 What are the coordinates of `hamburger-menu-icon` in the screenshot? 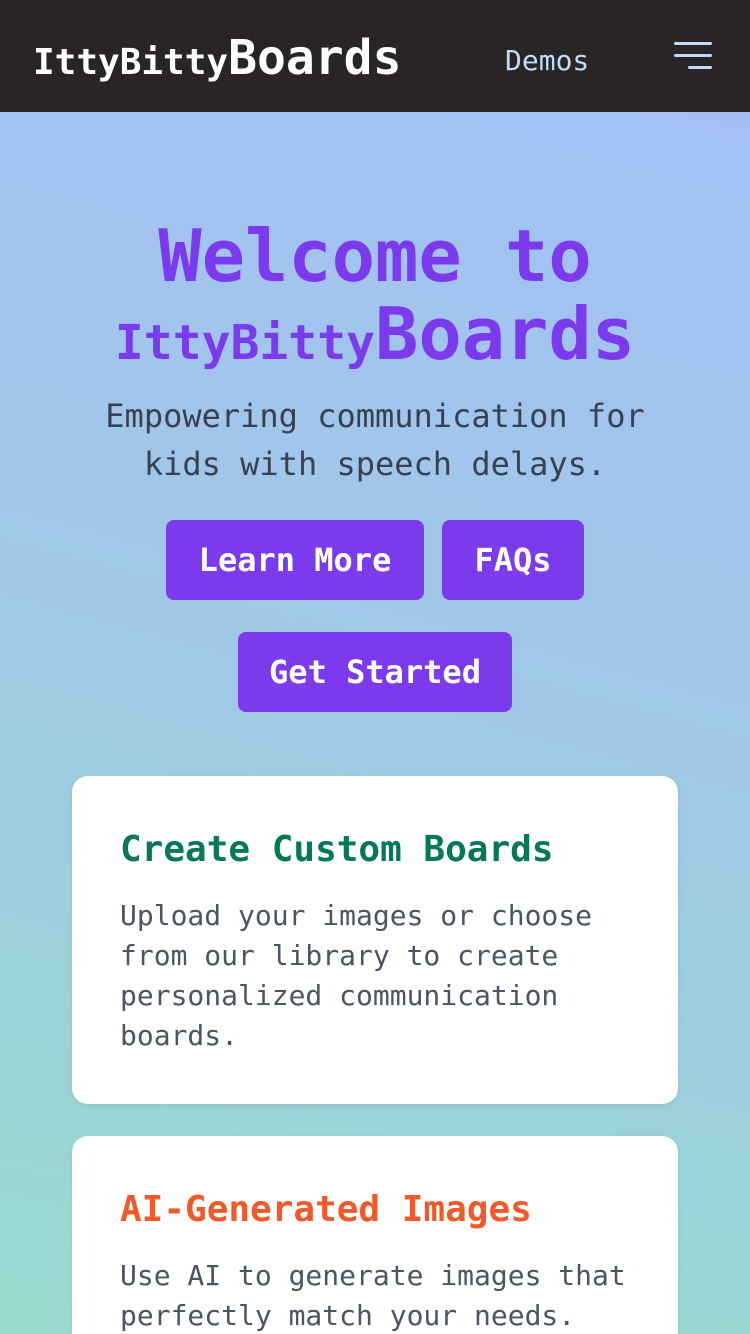 It's located at (694, 56).